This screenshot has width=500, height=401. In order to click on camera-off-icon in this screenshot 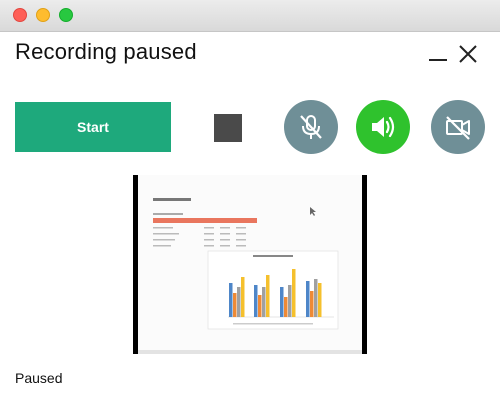, I will do `click(458, 128)`.